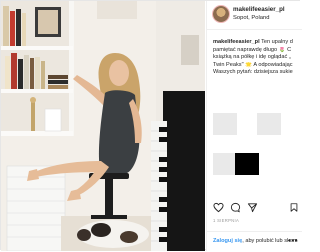 The image size is (320, 252). I want to click on post-actions, so click(256, 208).